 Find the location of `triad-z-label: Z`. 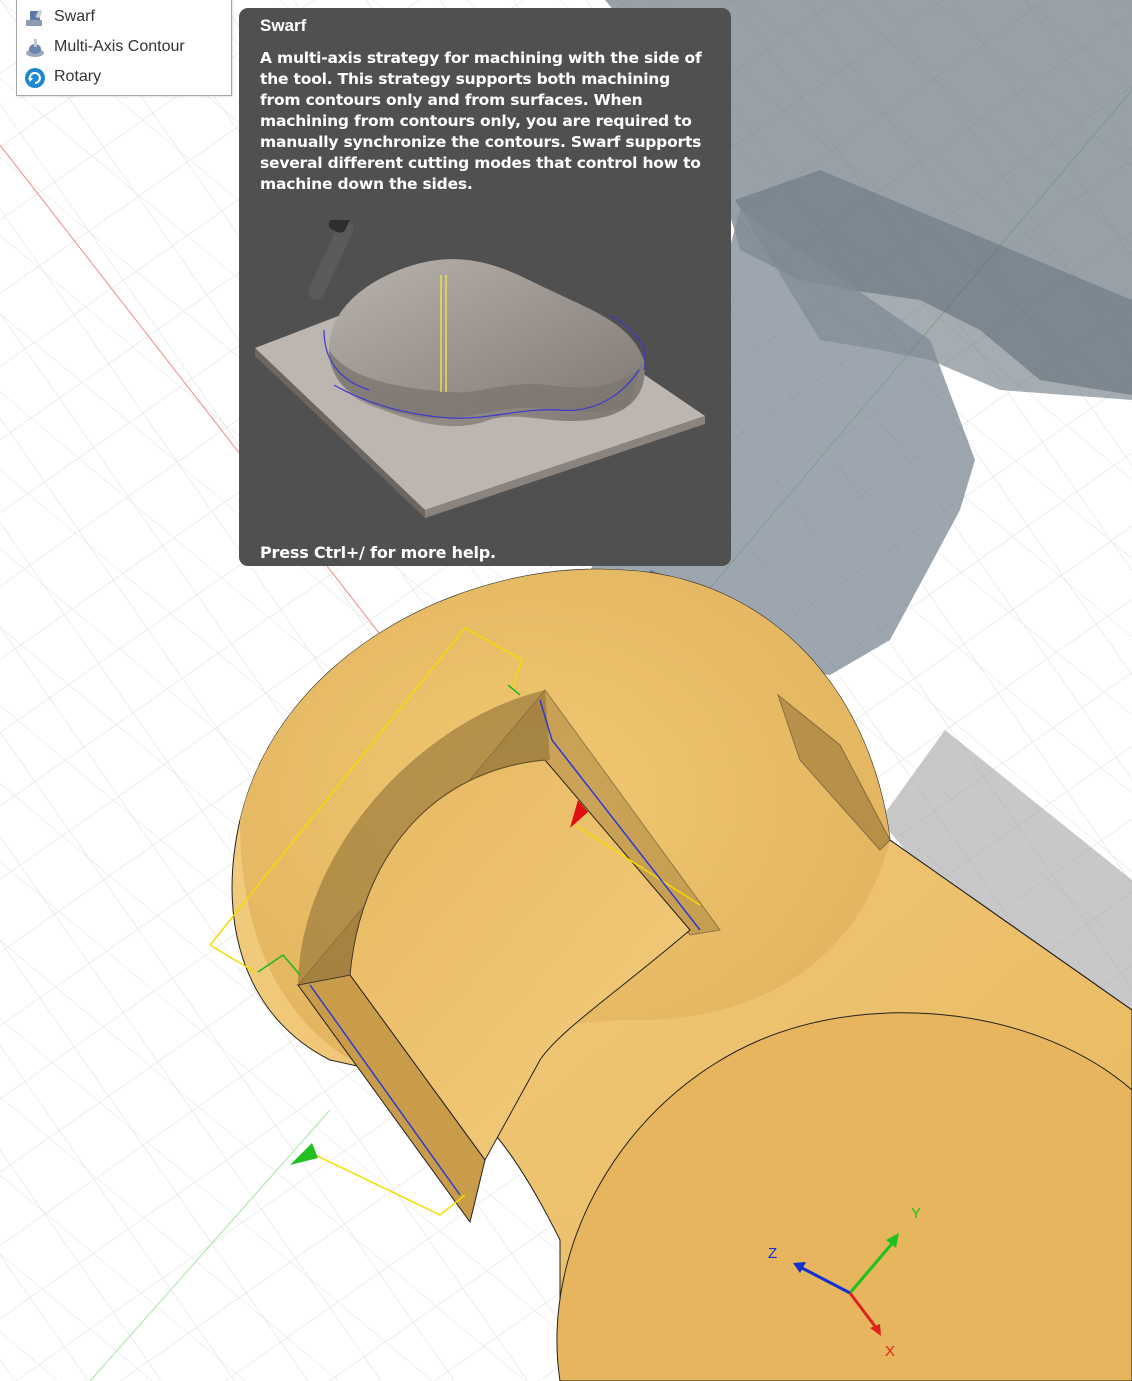

triad-z-label: Z is located at coordinates (772, 1253).